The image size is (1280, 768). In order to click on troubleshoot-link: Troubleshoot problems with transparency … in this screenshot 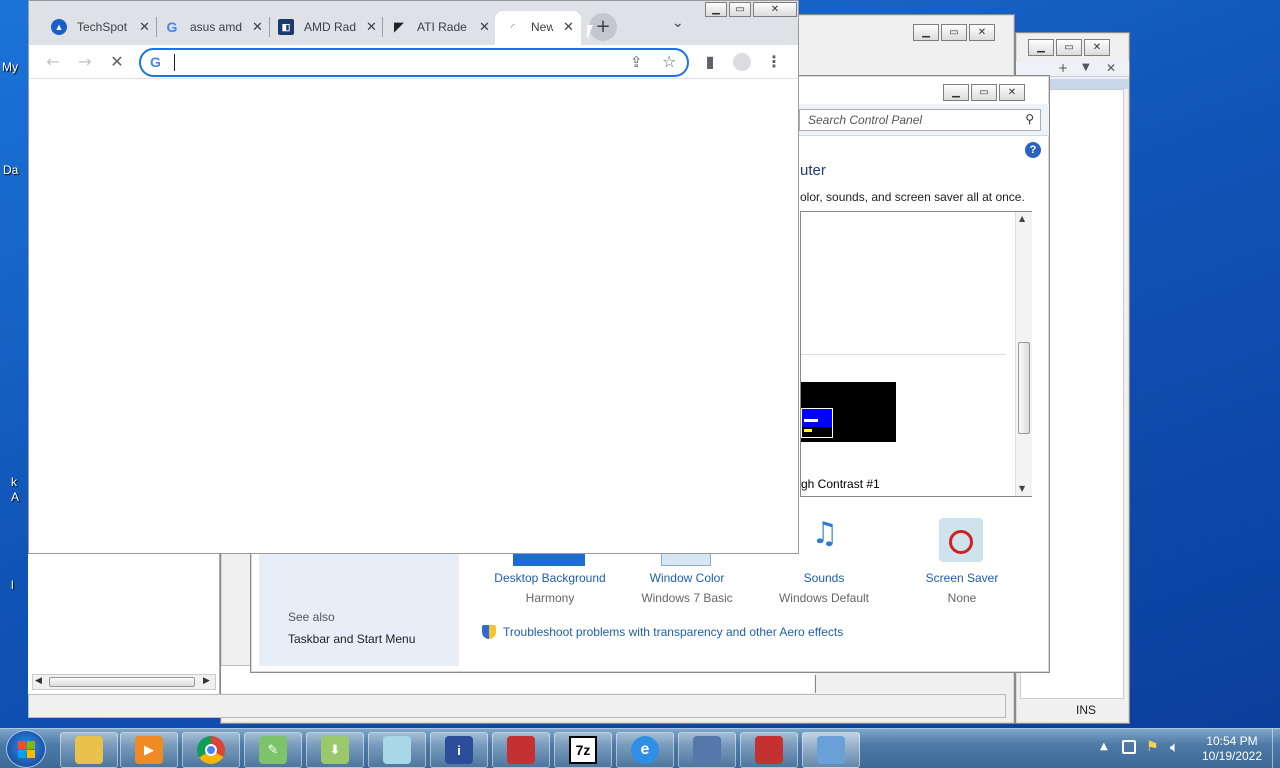, I will do `click(662, 632)`.